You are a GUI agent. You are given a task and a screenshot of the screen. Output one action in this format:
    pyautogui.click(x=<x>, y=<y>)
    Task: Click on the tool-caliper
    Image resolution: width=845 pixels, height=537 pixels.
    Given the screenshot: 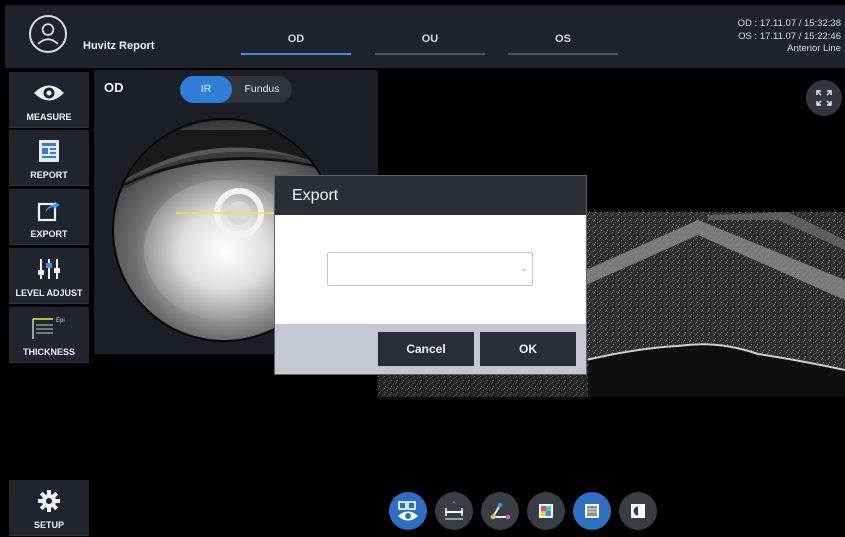 What is the action you would take?
    pyautogui.click(x=454, y=511)
    